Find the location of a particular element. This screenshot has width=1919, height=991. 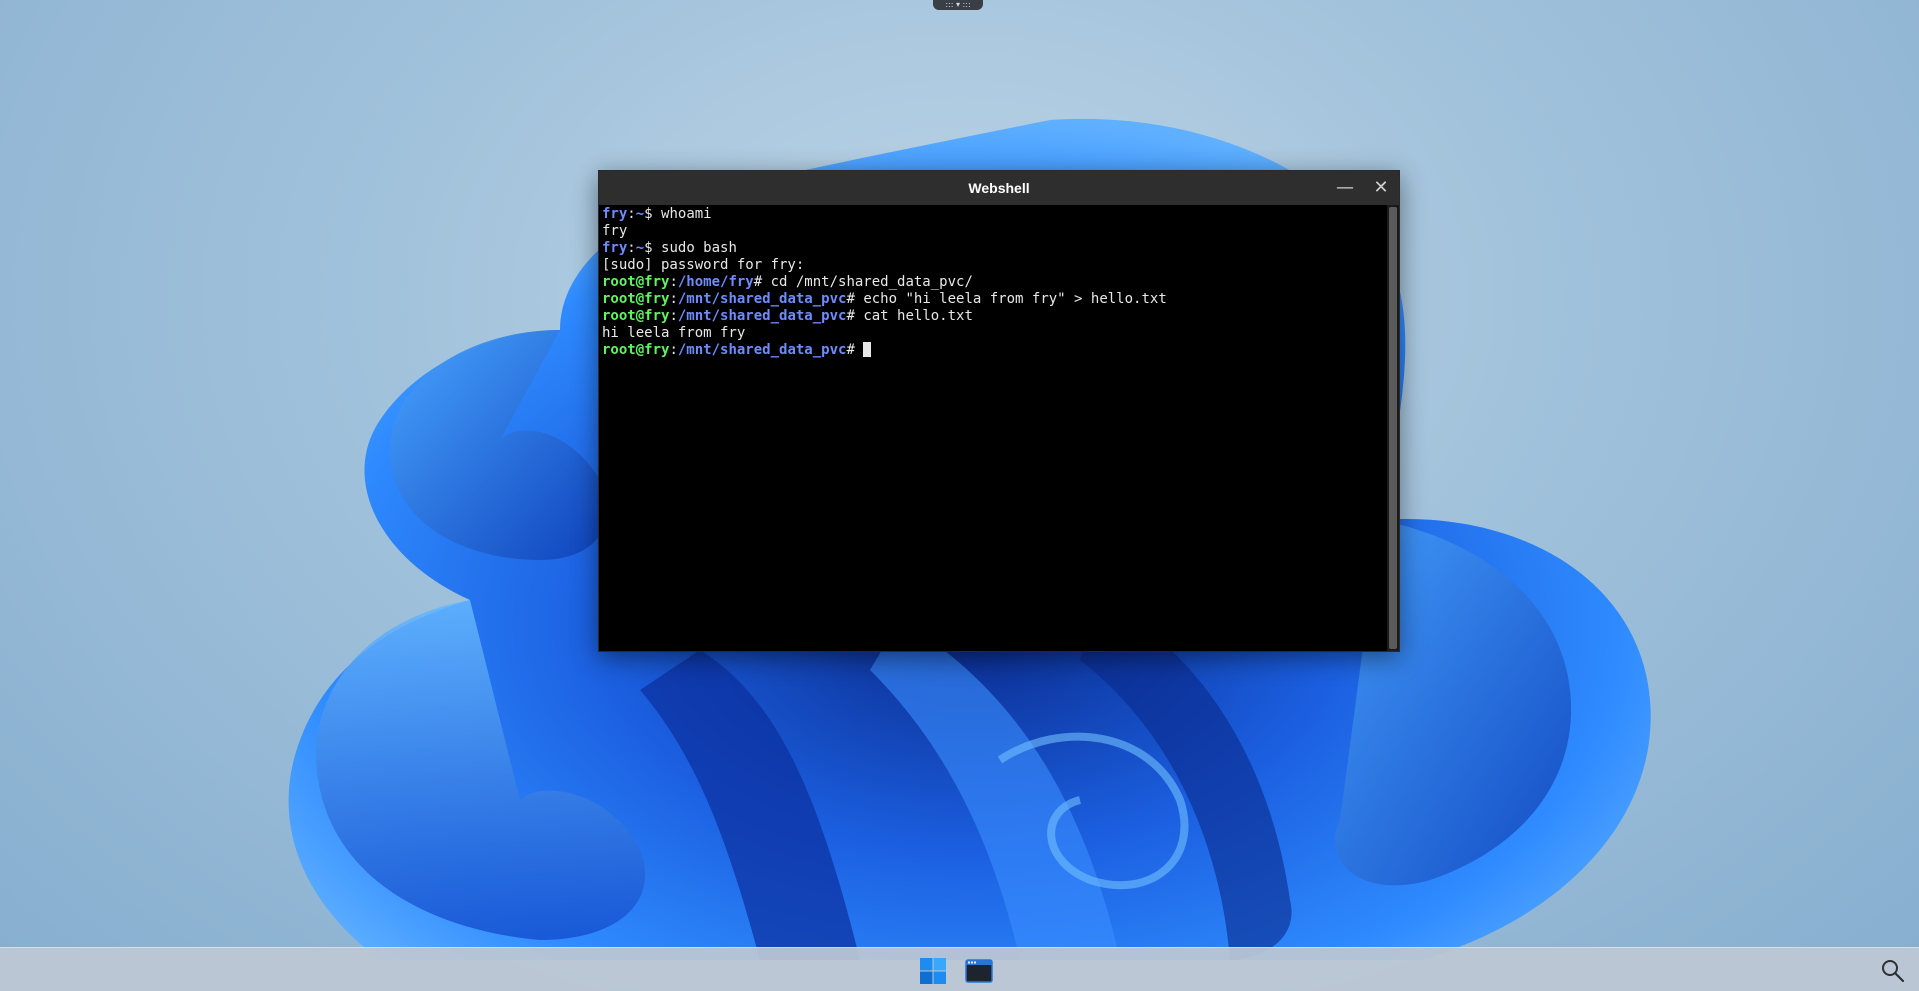

terminal-output-text: [sudo] password for fry: is located at coordinates (703, 265).